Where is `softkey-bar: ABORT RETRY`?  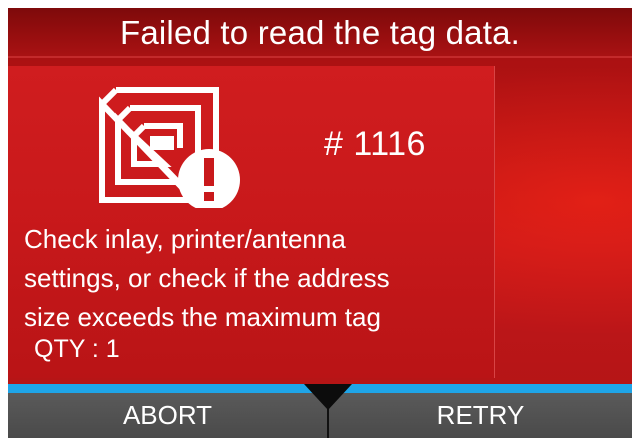 softkey-bar: ABORT RETRY is located at coordinates (320, 411).